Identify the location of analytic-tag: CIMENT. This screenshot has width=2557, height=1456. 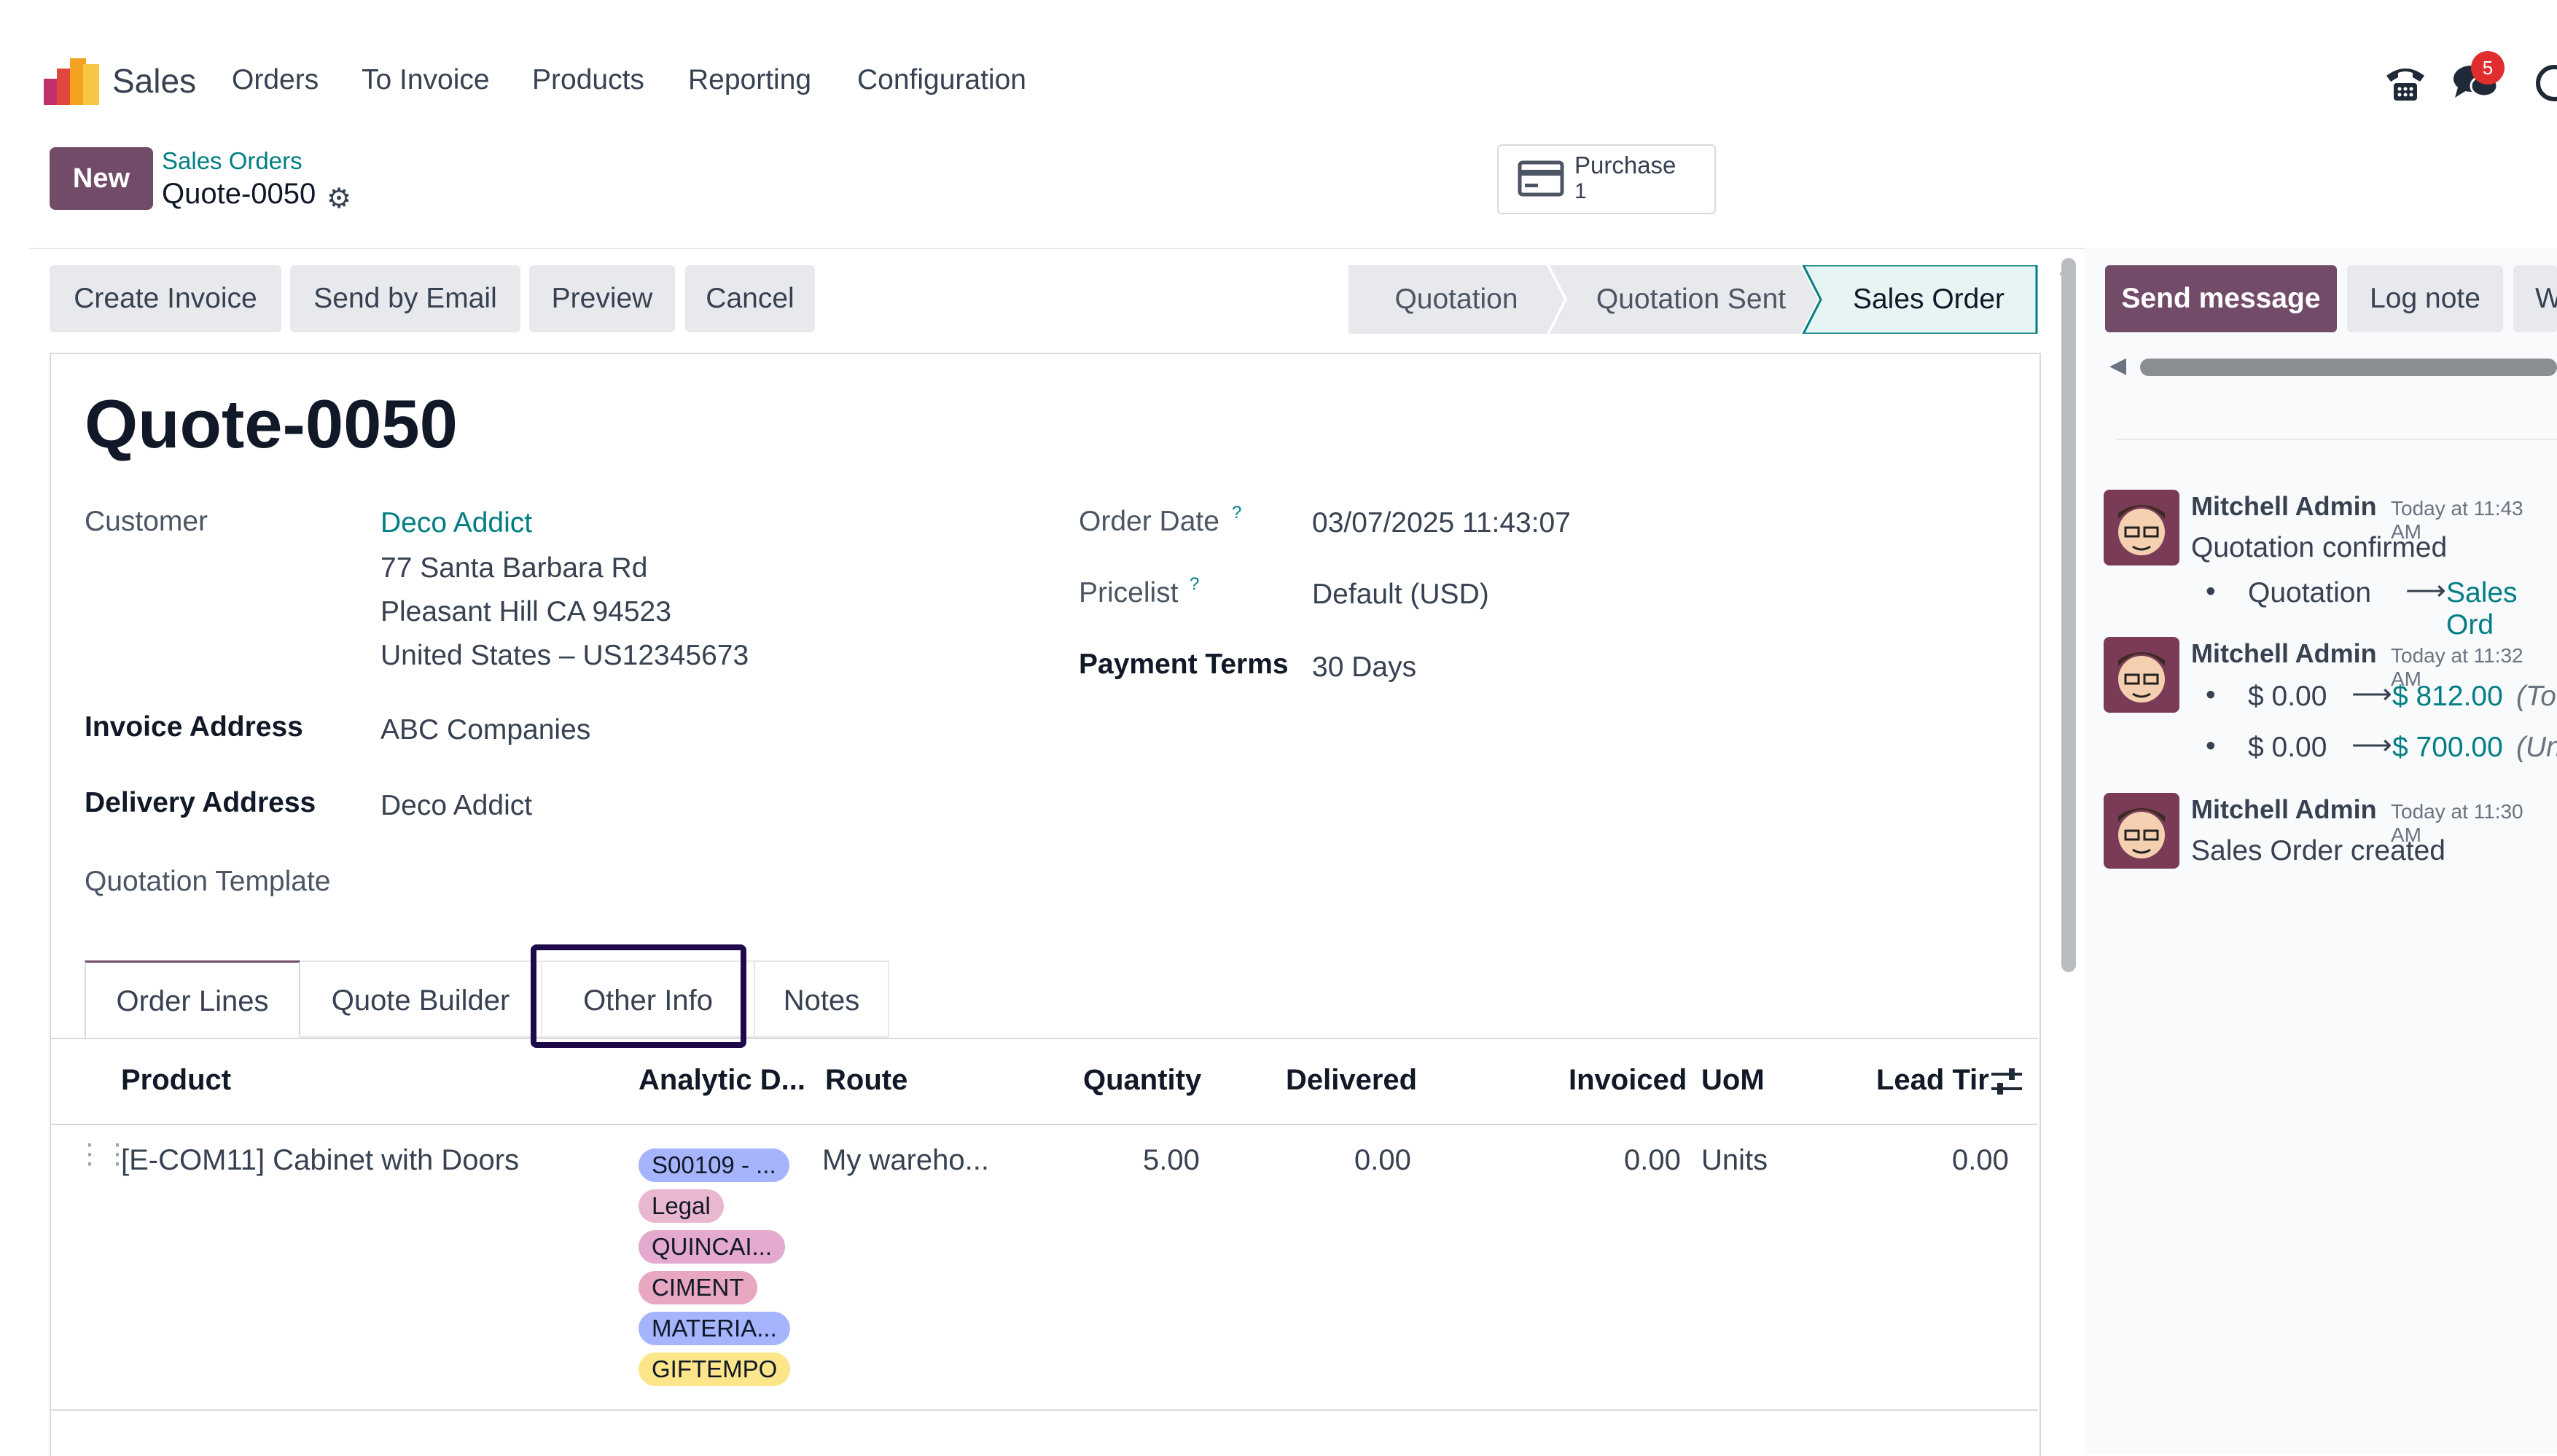
(698, 1287).